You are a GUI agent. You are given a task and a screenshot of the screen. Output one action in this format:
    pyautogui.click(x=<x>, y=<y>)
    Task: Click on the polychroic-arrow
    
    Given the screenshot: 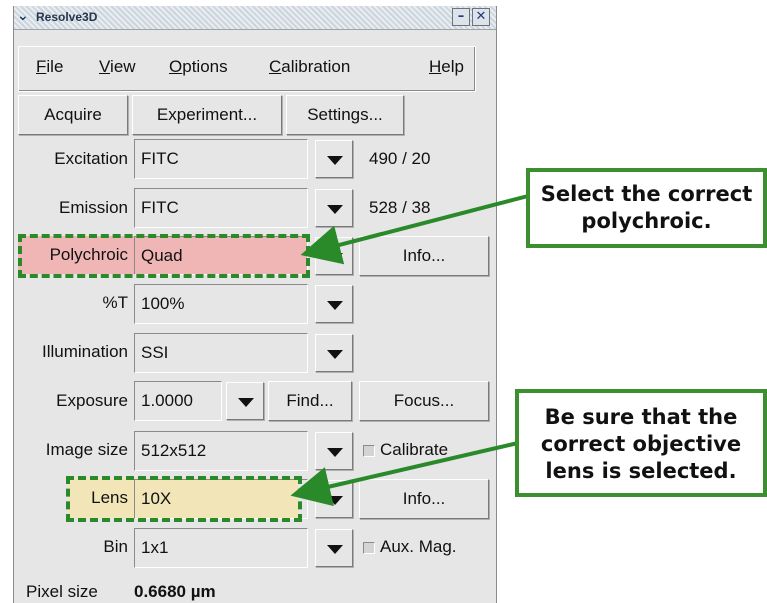 What is the action you would take?
    pyautogui.click(x=414, y=229)
    